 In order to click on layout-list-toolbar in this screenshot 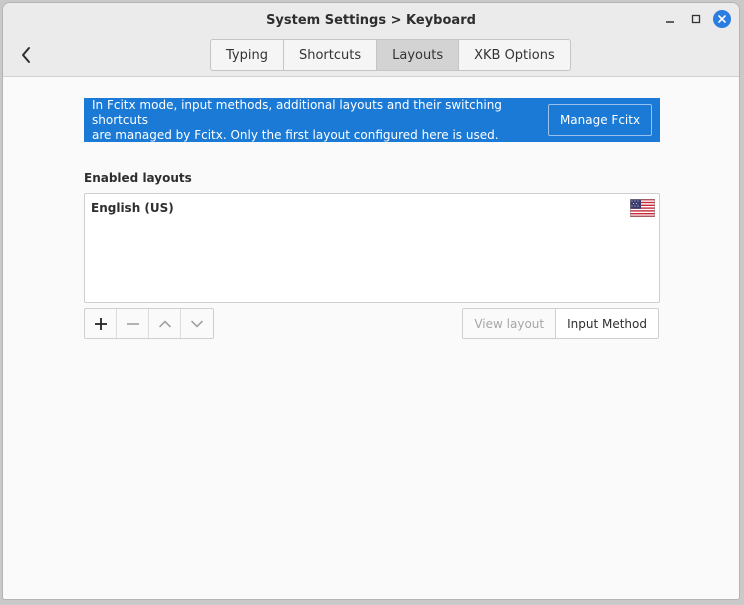, I will do `click(149, 323)`.